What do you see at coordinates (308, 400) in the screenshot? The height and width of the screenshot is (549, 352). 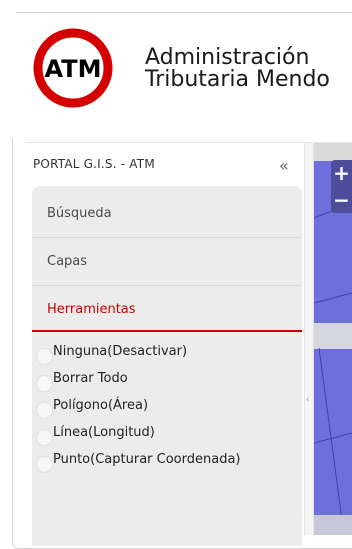 I see `splitter-arrow-icon: ‹` at bounding box center [308, 400].